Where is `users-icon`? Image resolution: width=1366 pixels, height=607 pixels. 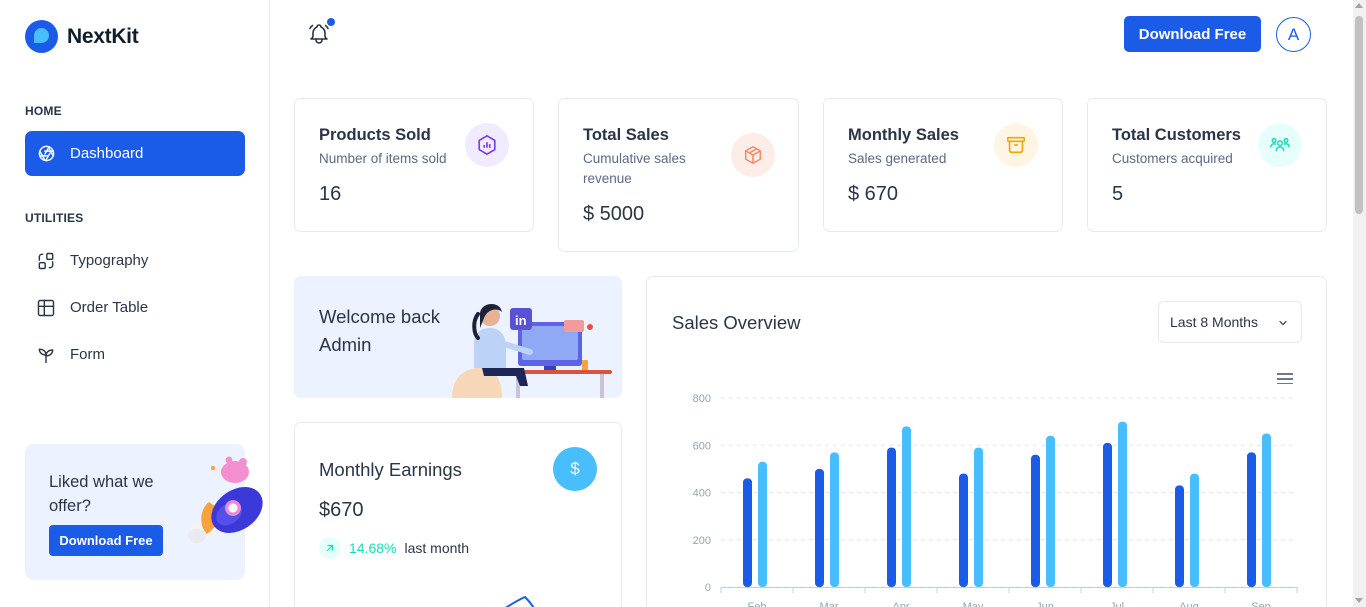 users-icon is located at coordinates (1280, 145).